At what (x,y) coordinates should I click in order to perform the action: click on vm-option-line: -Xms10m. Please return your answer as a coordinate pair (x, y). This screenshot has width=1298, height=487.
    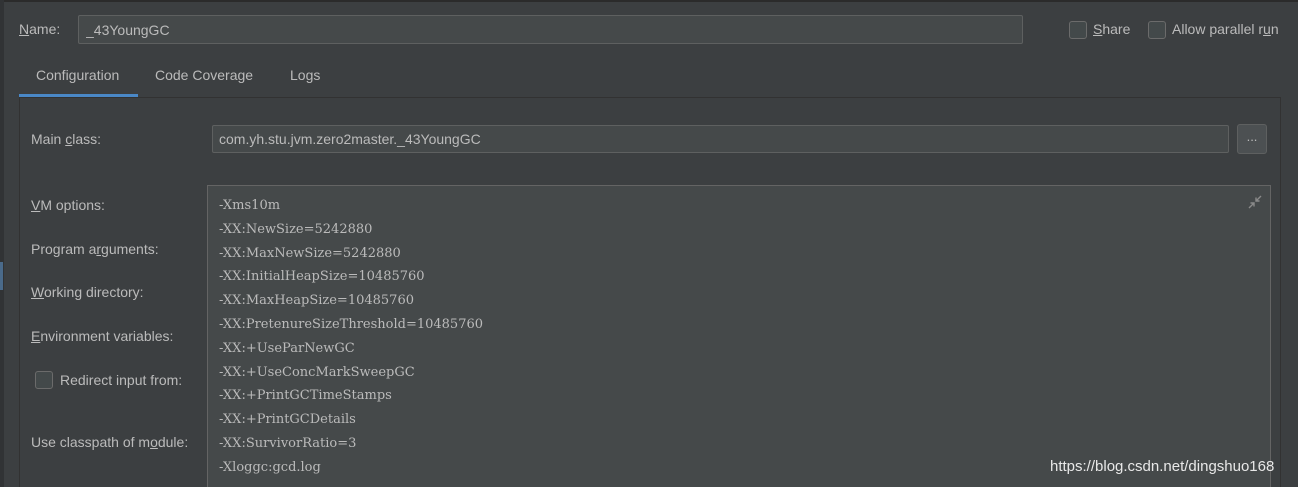
    Looking at the image, I should click on (250, 205).